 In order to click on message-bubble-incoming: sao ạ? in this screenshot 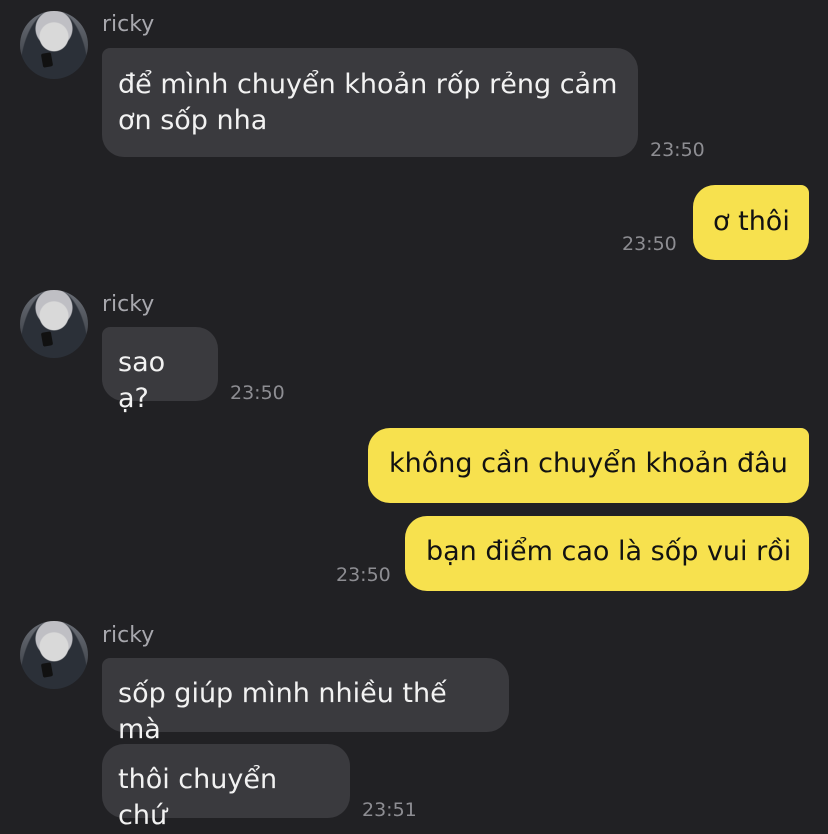, I will do `click(160, 370)`.